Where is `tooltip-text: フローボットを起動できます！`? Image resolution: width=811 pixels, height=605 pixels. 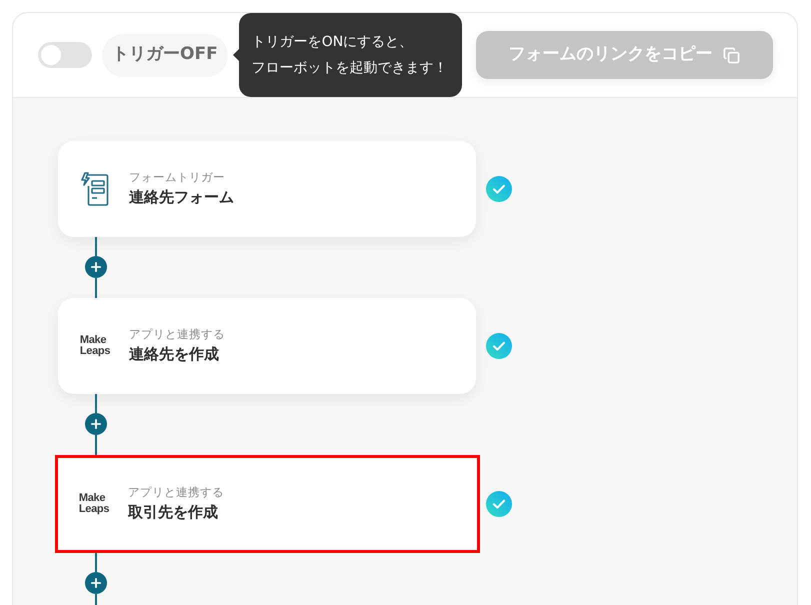 tooltip-text: フローボットを起動できます！ is located at coordinates (350, 68).